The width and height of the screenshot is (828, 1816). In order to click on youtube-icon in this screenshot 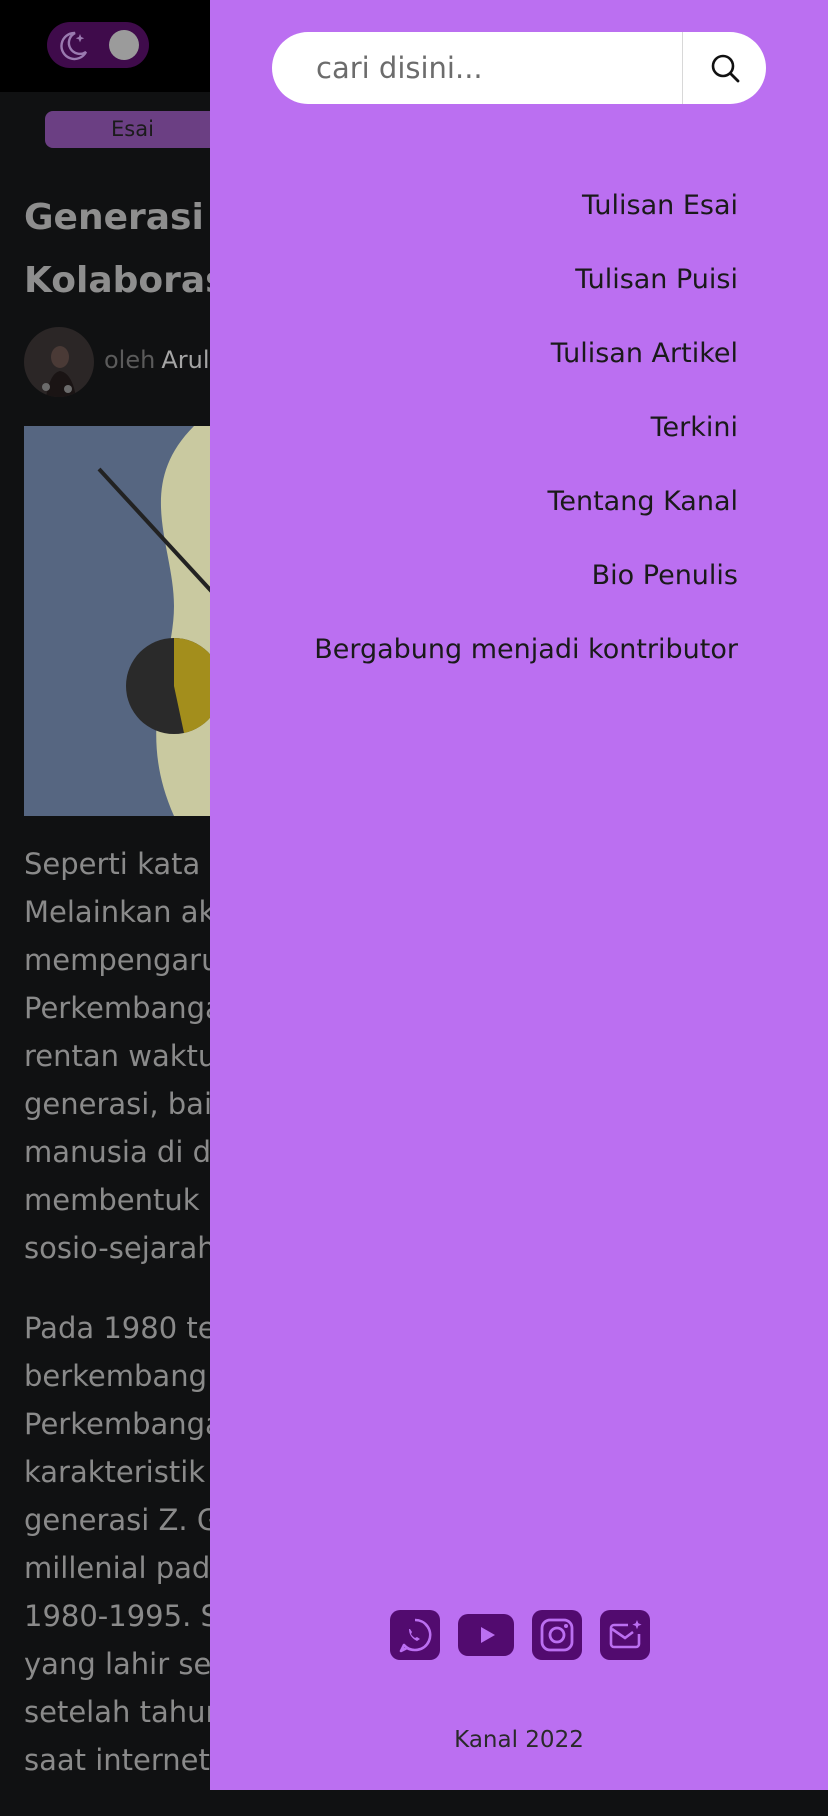, I will do `click(488, 1635)`.